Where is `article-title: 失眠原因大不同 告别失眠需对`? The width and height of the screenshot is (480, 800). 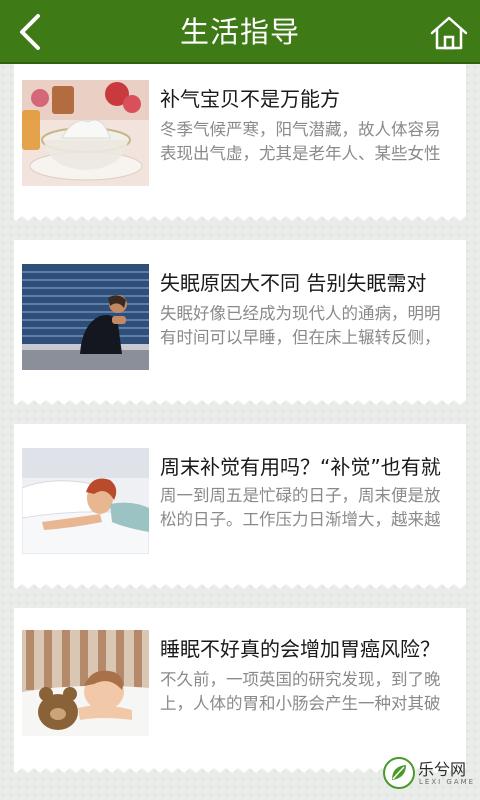 article-title: 失眠原因大不同 告别失眠需对 is located at coordinates (293, 283).